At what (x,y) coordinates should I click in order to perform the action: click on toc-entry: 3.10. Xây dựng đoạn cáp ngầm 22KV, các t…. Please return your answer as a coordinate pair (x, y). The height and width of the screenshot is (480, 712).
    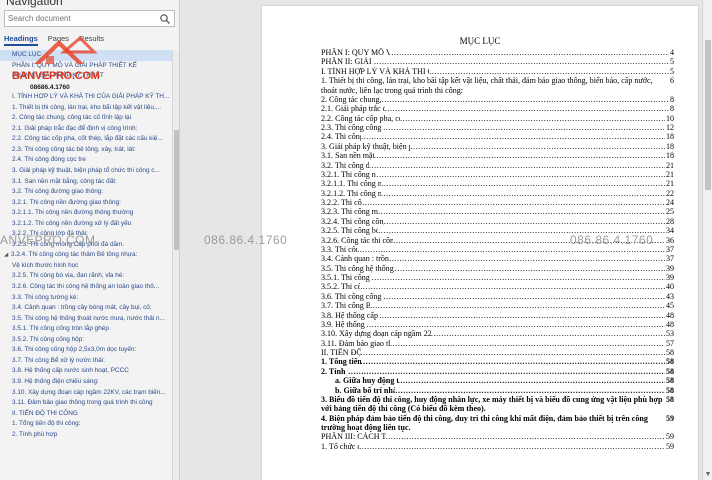
    Looking at the image, I should click on (497, 333).